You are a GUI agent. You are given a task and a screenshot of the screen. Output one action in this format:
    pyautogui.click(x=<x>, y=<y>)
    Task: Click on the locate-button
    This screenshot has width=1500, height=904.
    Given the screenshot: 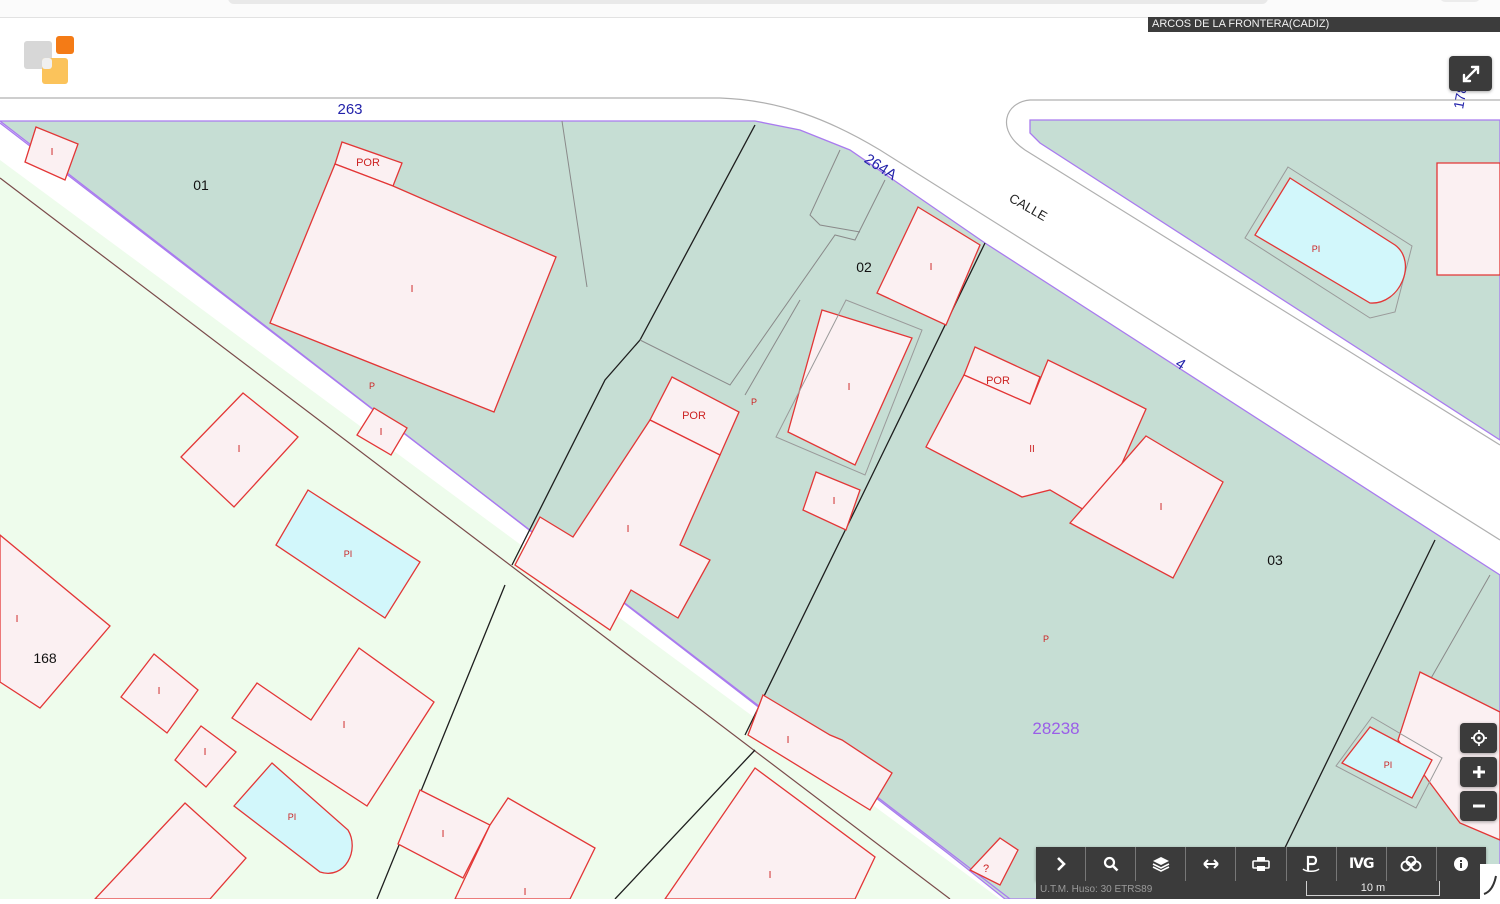 What is the action you would take?
    pyautogui.click(x=1478, y=738)
    